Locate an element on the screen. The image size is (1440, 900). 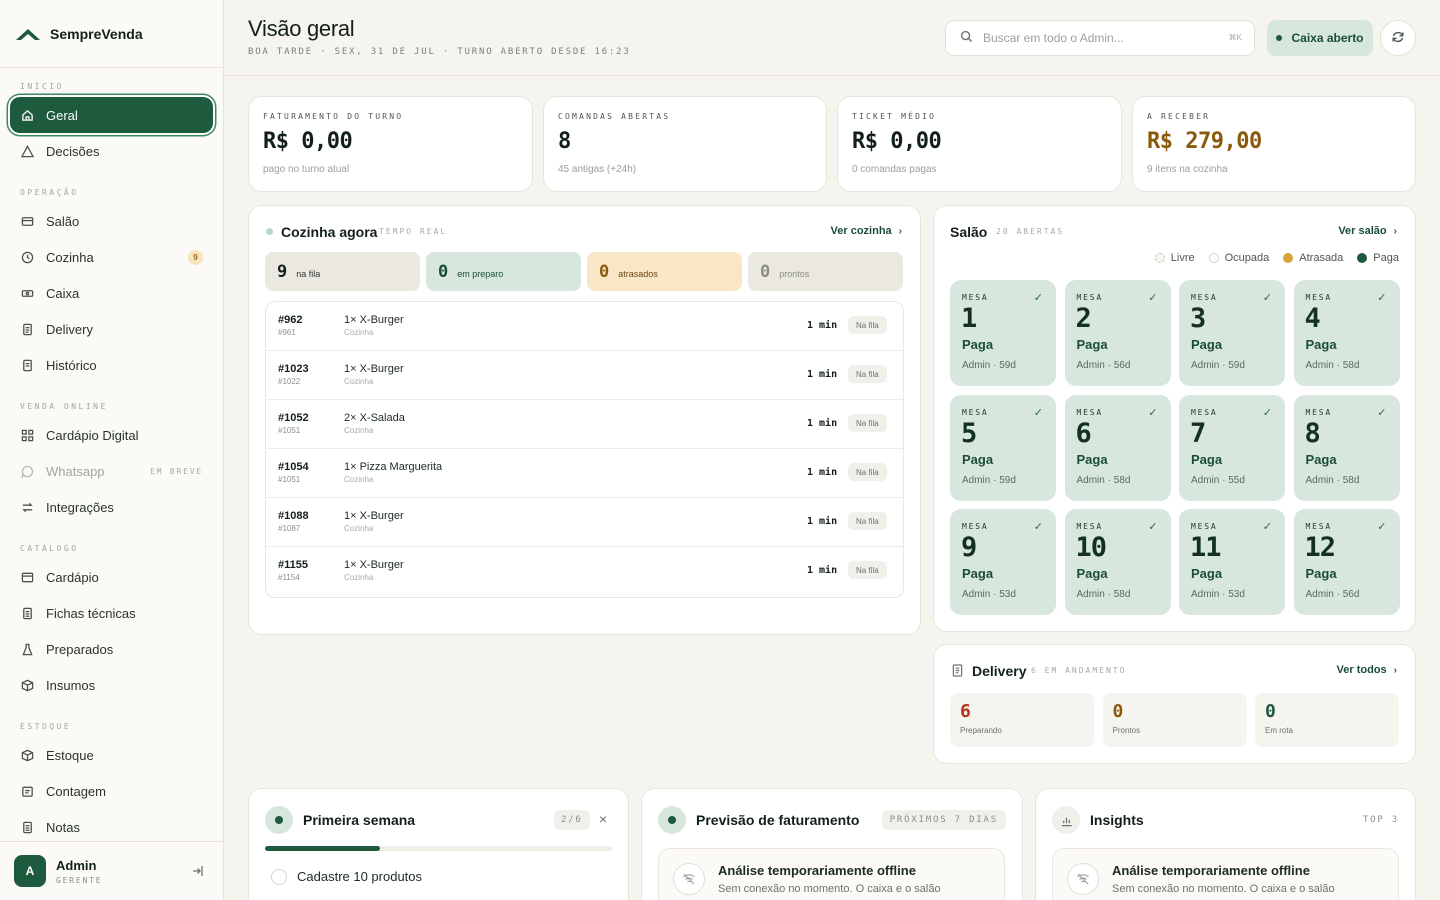
warning-icon is located at coordinates (27, 151).